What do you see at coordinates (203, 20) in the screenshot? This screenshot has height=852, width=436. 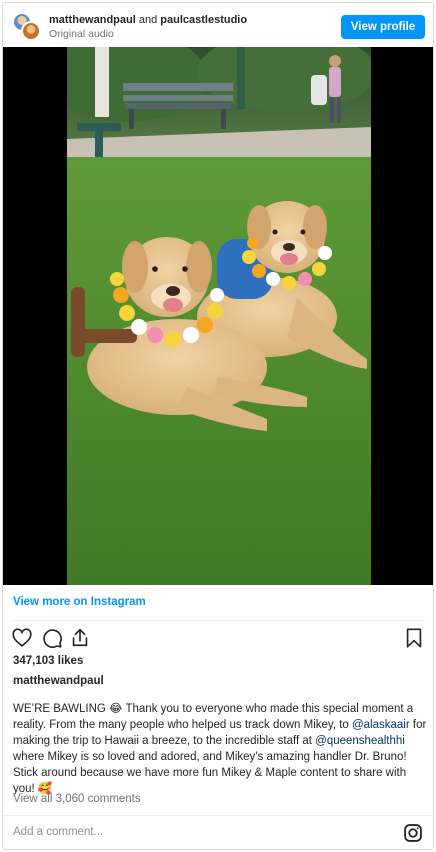 I see `author-link-2: paulcastlestudio` at bounding box center [203, 20].